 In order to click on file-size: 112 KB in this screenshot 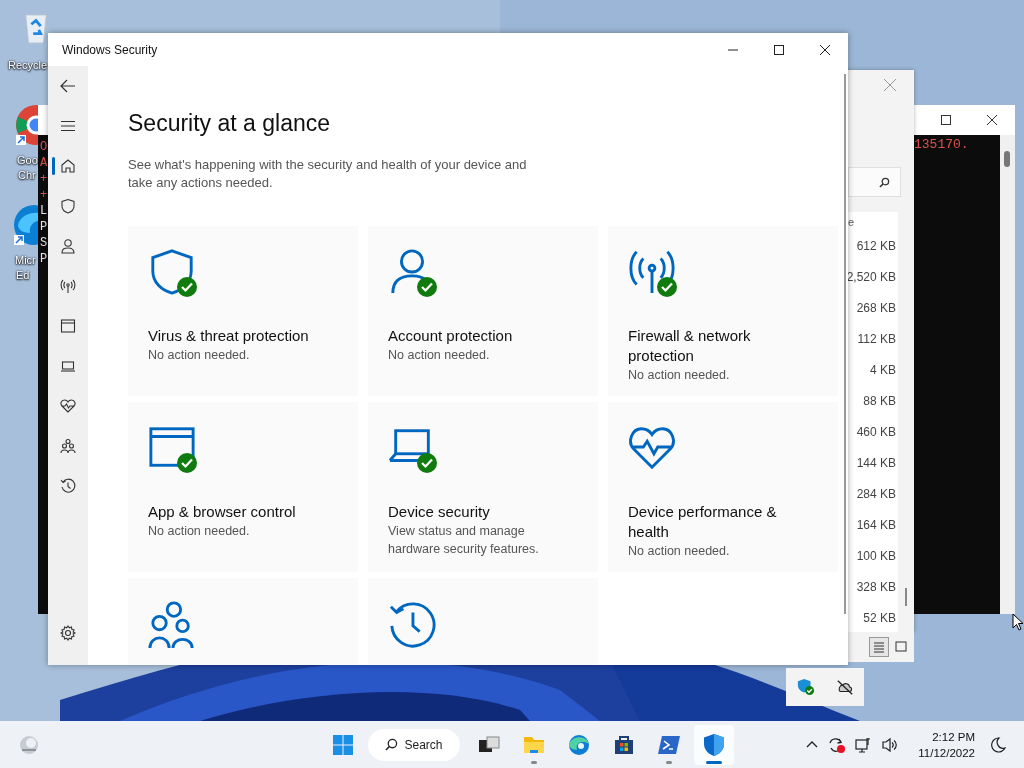, I will do `click(877, 339)`.